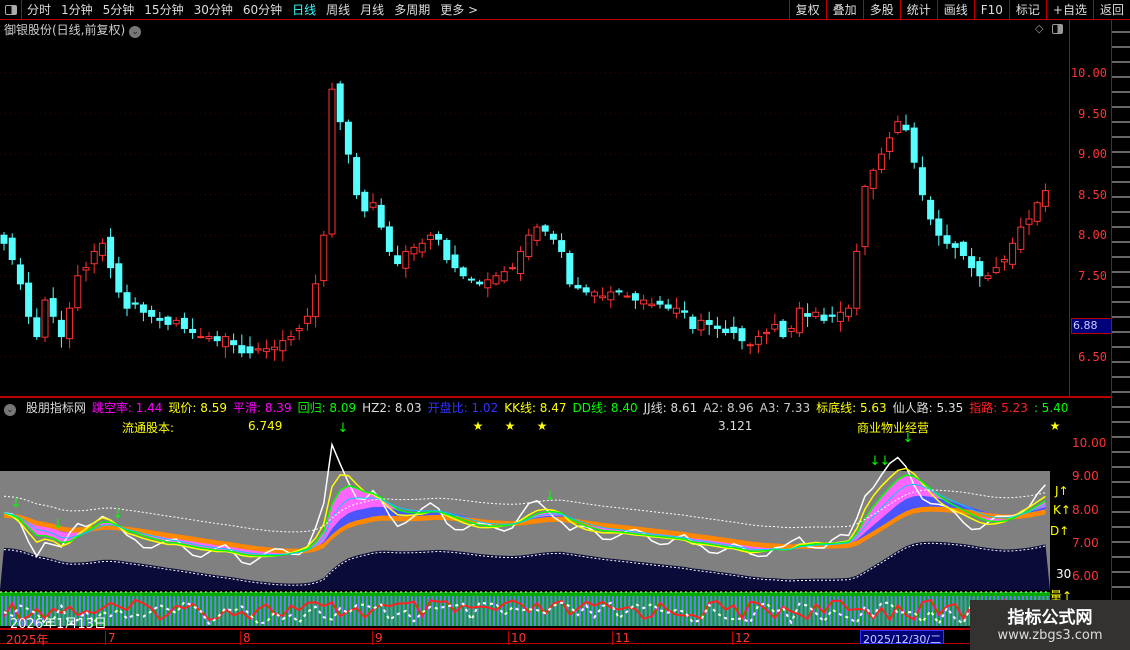 The image size is (1130, 650). Describe the element at coordinates (245, 638) in the screenshot. I see `date-axis-label: 8` at that location.